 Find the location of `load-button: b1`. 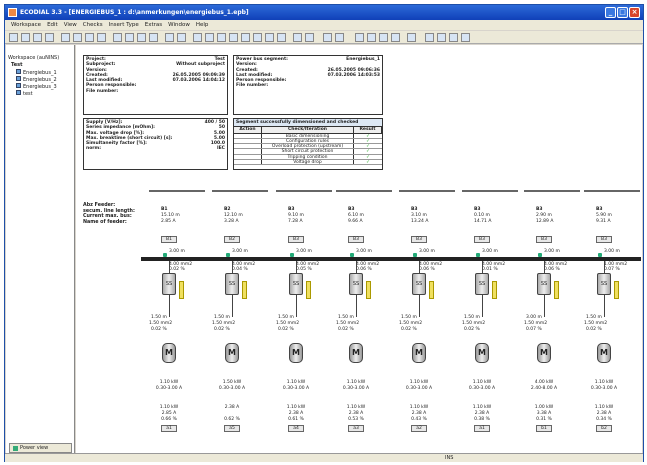

load-button: b1 is located at coordinates (544, 428).